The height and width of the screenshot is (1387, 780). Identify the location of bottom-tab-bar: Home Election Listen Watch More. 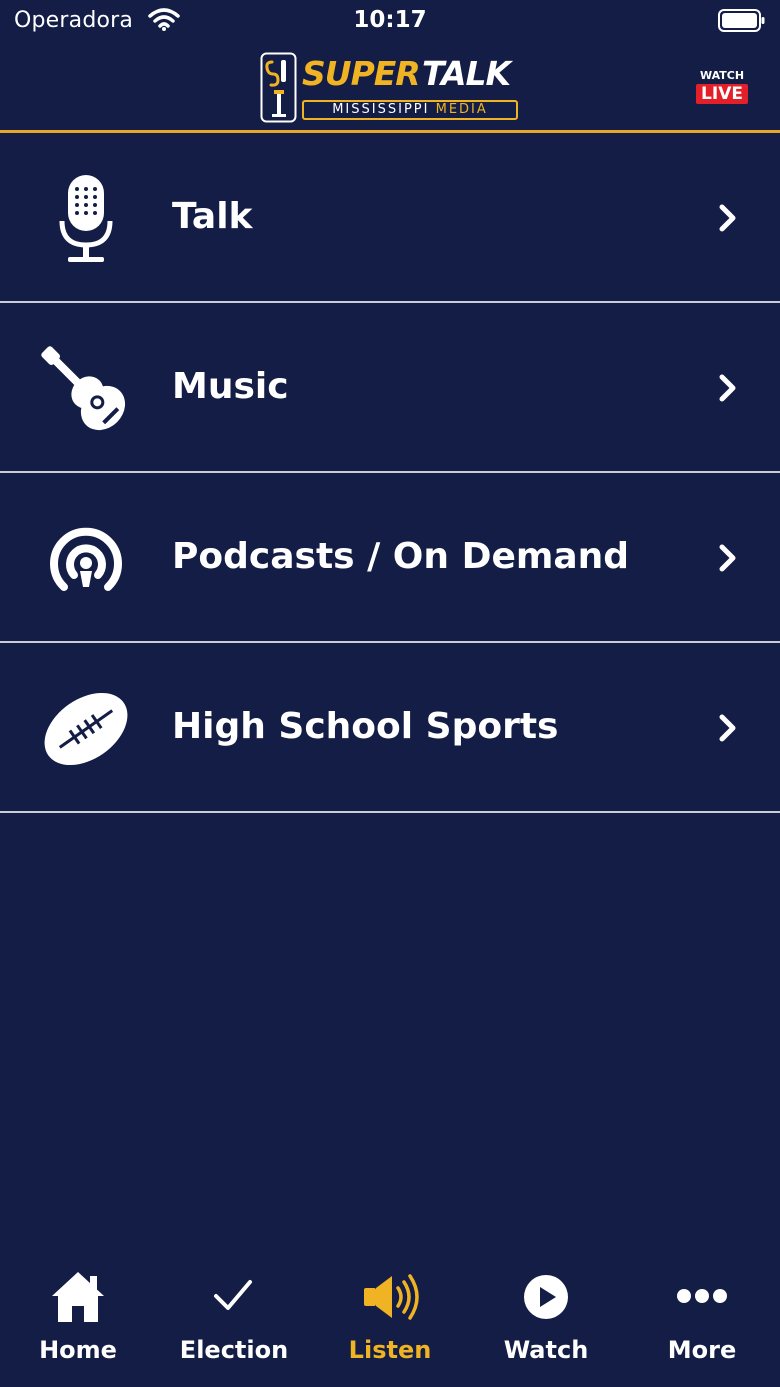
(390, 1322).